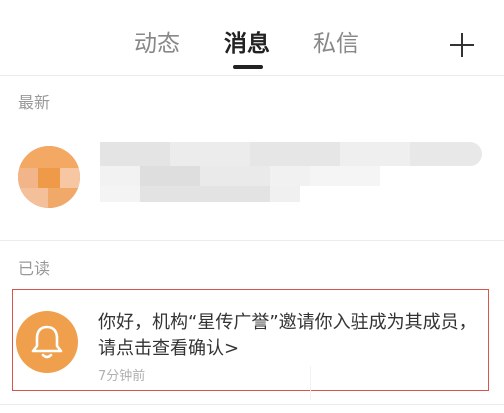 The image size is (504, 413). Describe the element at coordinates (122, 376) in the screenshot. I see `message-timestamp: 7分钟前` at that location.